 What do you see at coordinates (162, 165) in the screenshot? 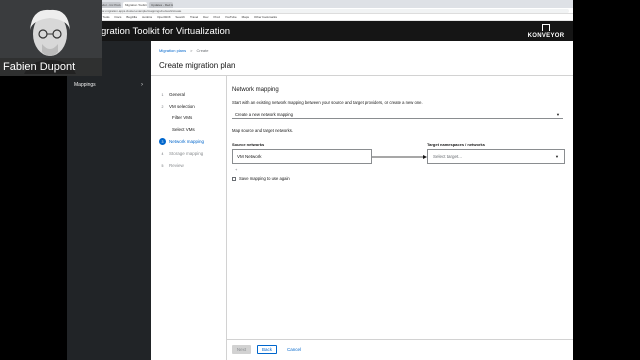
I see `step-number: 5` at bounding box center [162, 165].